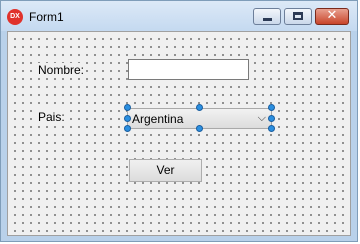  Describe the element at coordinates (199, 128) in the screenshot. I see `resize-handle-bottom` at that location.